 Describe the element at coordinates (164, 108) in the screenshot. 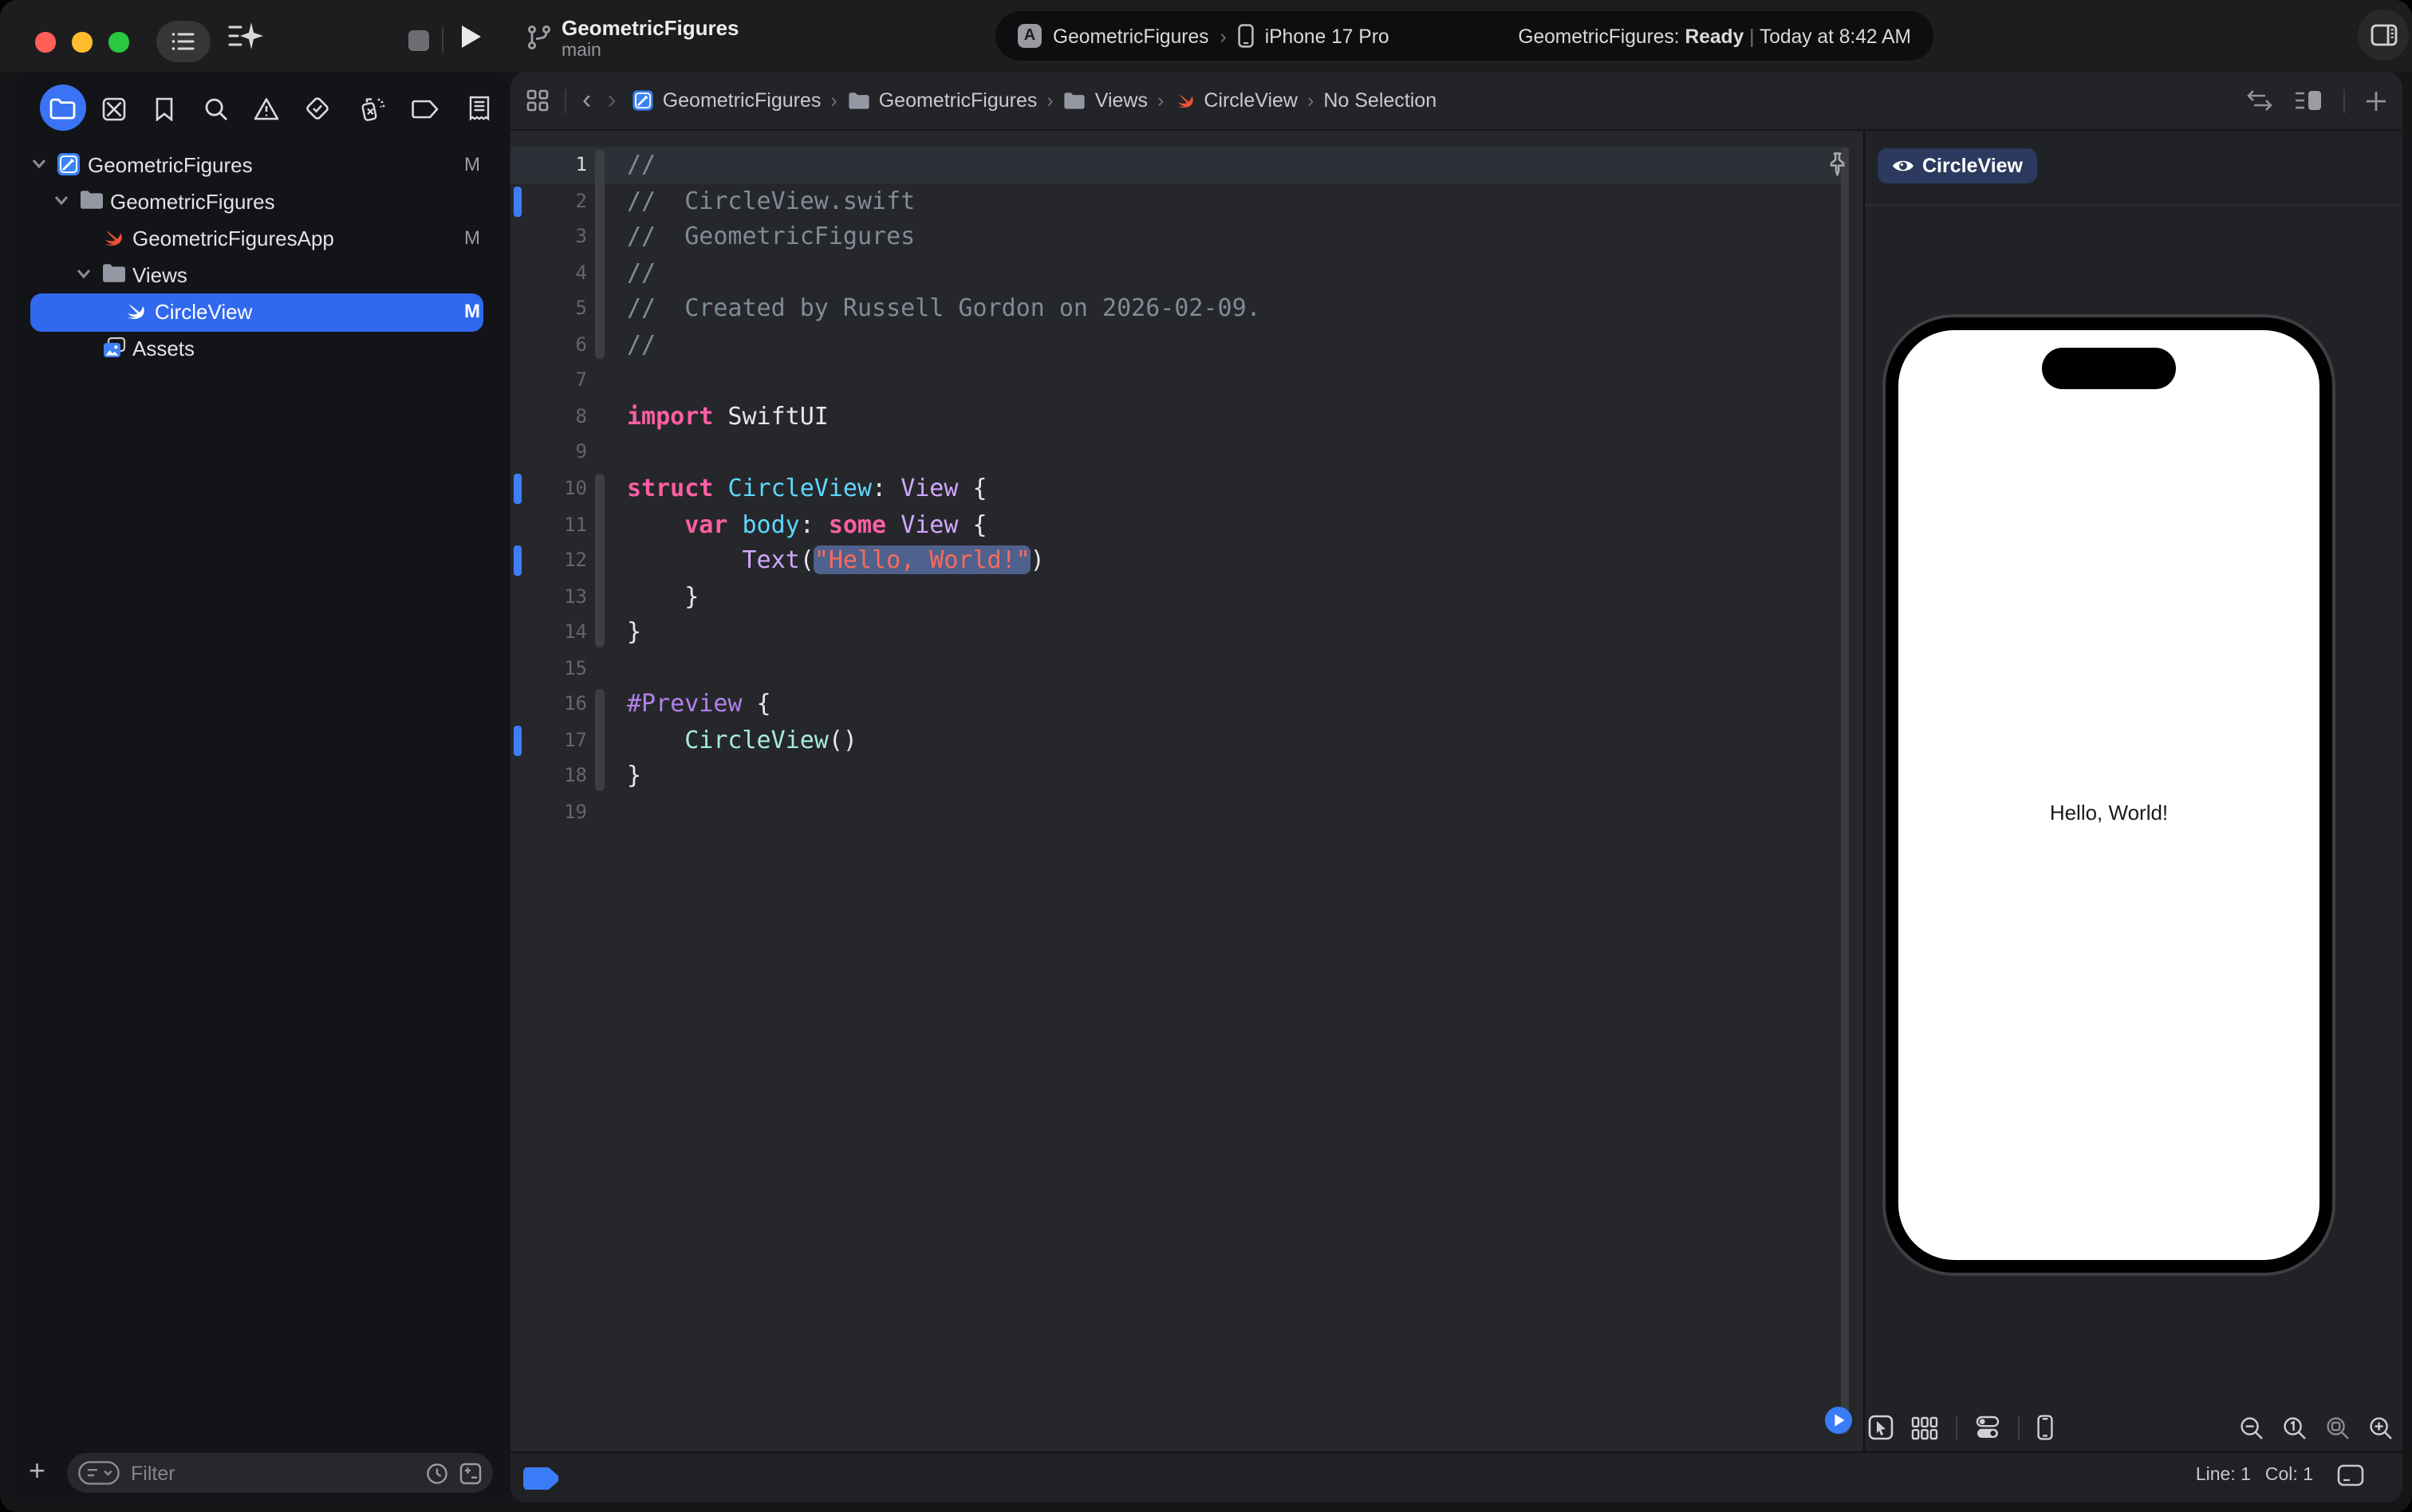

I see `bookmarks-tab` at that location.